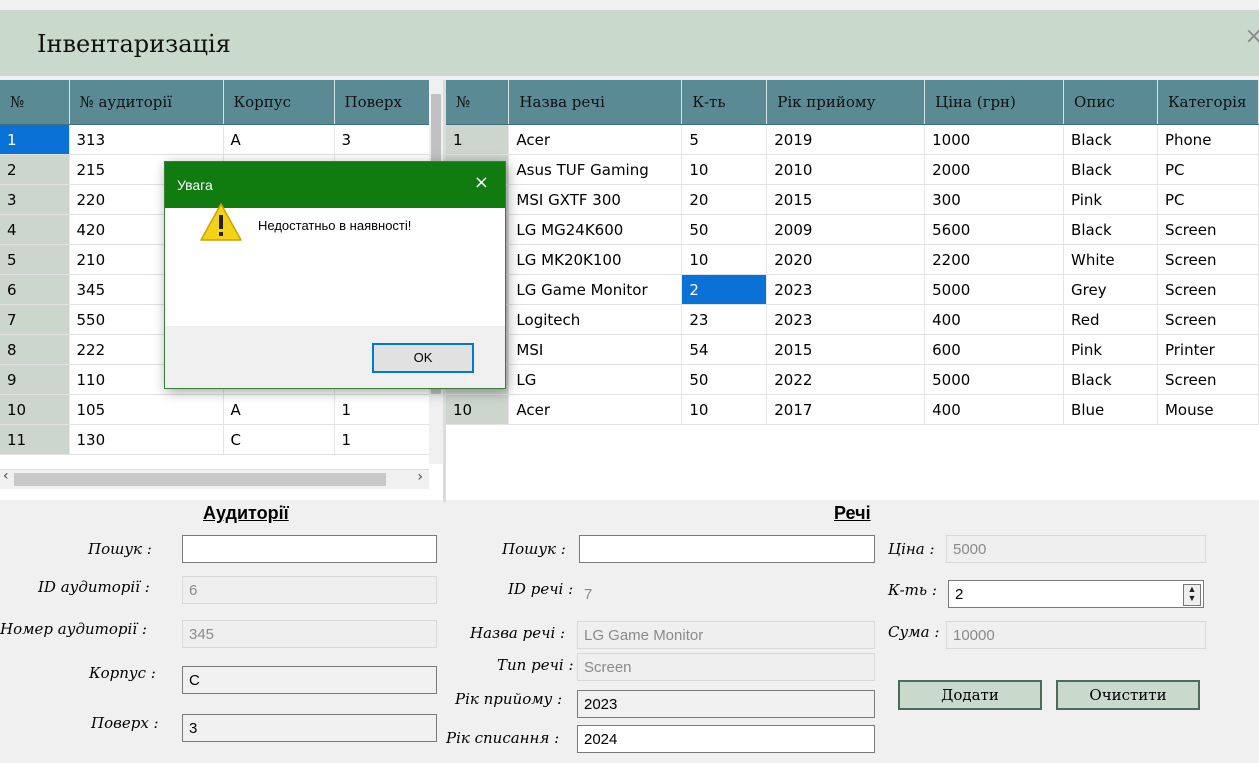  I want to click on cell: Grey, so click(1110, 289).